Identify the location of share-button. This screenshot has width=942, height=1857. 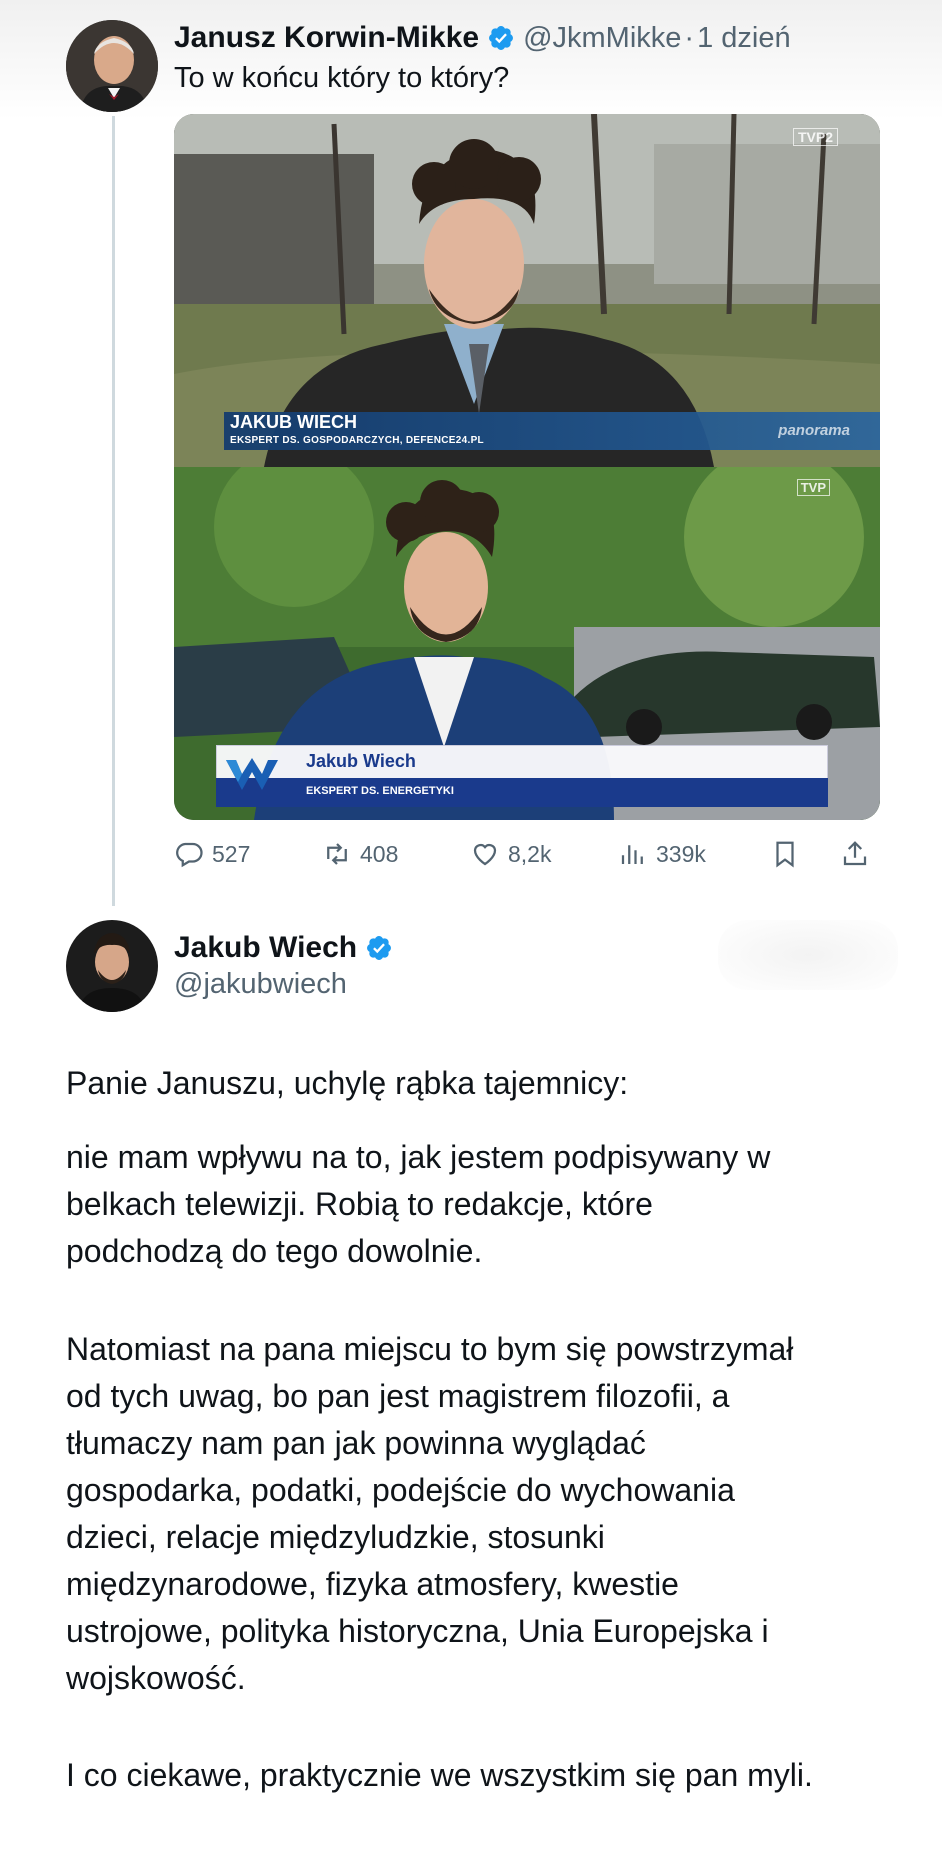
(859, 854).